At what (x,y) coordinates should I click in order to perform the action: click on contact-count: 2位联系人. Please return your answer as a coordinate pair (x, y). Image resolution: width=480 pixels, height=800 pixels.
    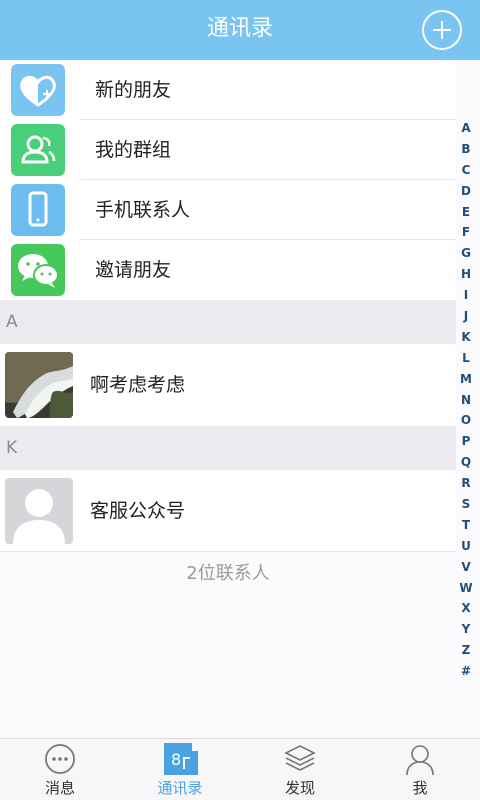
    Looking at the image, I should click on (228, 573).